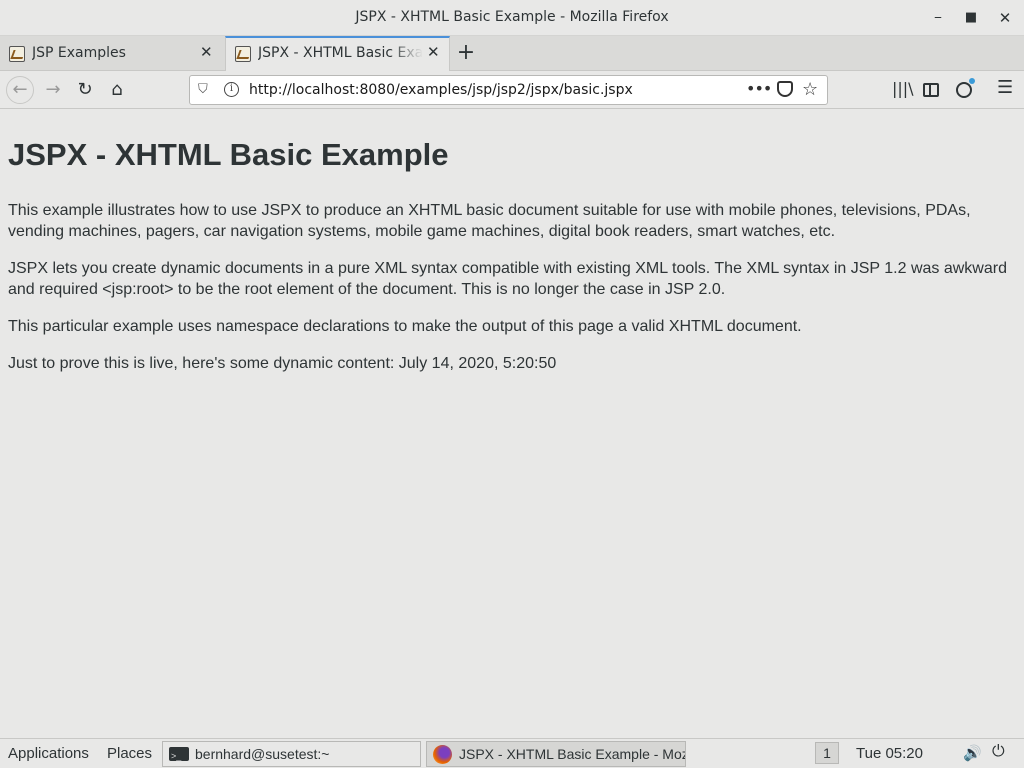  Describe the element at coordinates (827, 753) in the screenshot. I see `workspace-indicator: 1` at that location.